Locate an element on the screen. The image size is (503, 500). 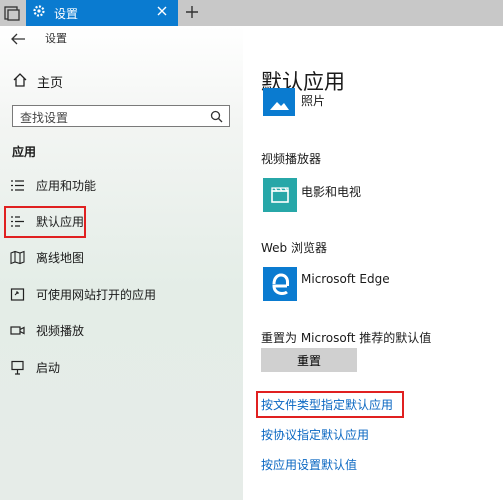
edge-app-name: Microsoft Edge is located at coordinates (345, 279).